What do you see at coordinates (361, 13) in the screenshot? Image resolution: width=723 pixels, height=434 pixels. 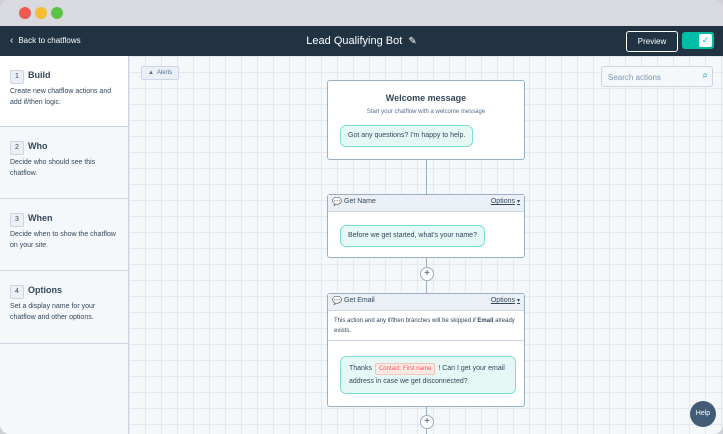 I see `window-title-bar` at bounding box center [361, 13].